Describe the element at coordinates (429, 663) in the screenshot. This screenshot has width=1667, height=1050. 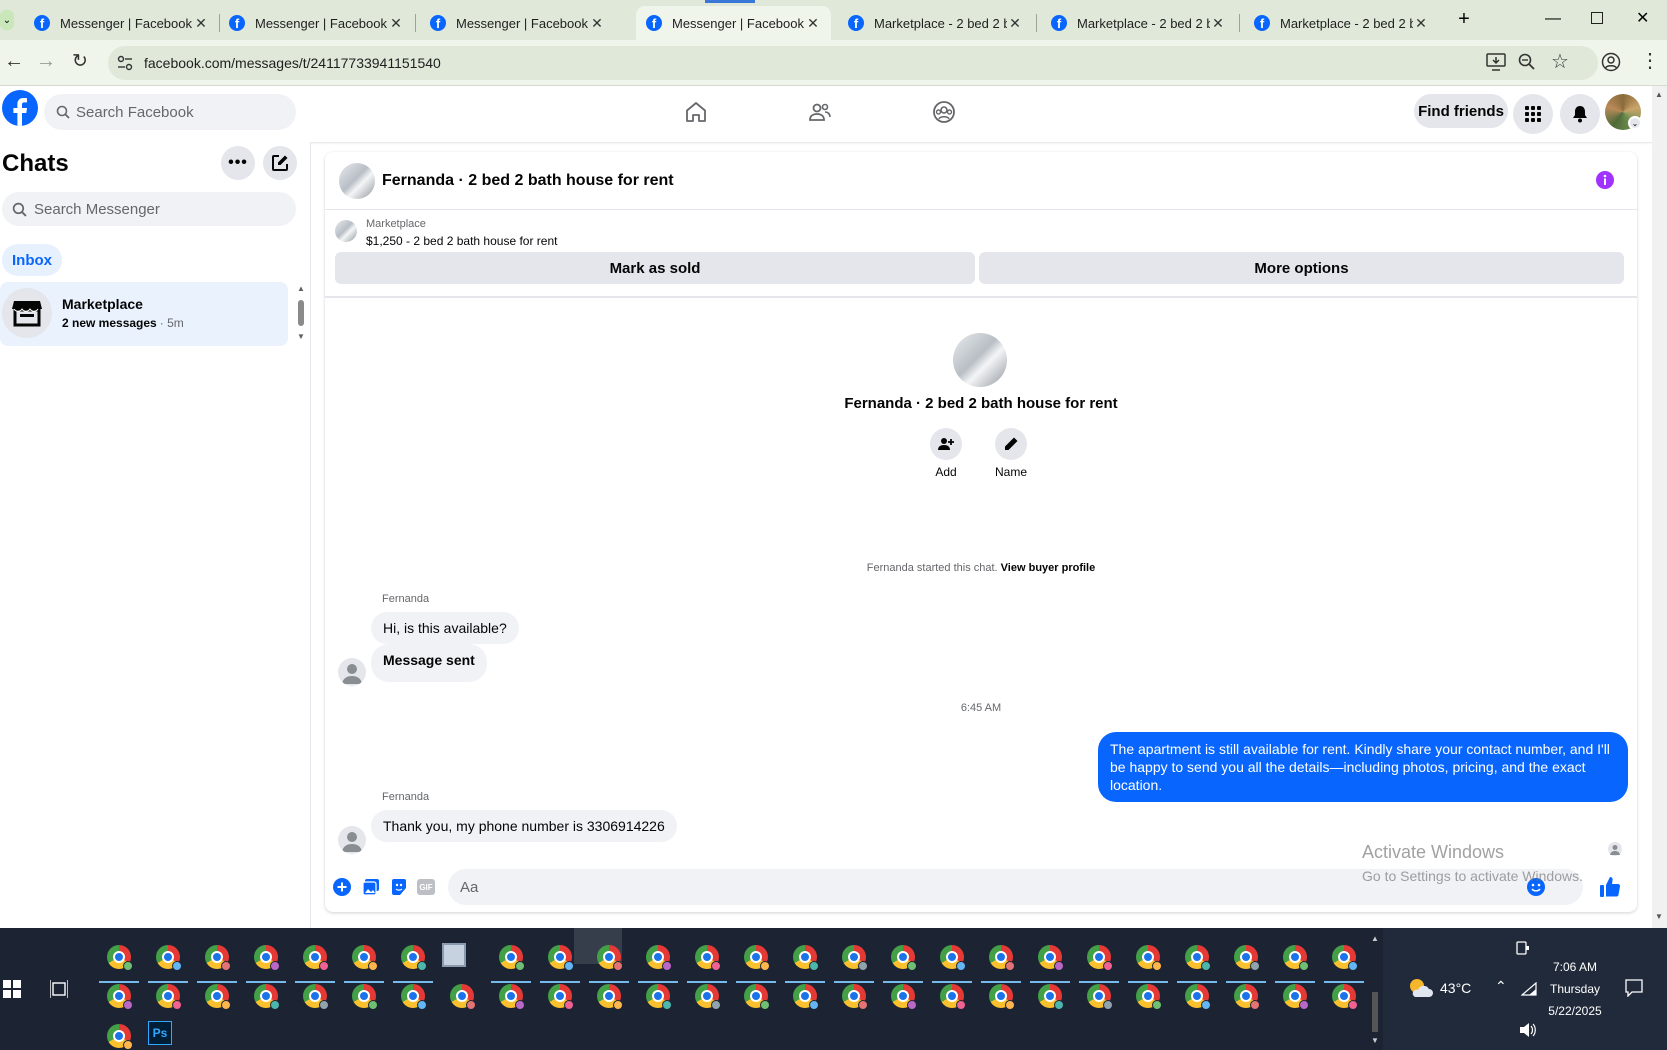
I see `incoming-message: Message sent` at that location.